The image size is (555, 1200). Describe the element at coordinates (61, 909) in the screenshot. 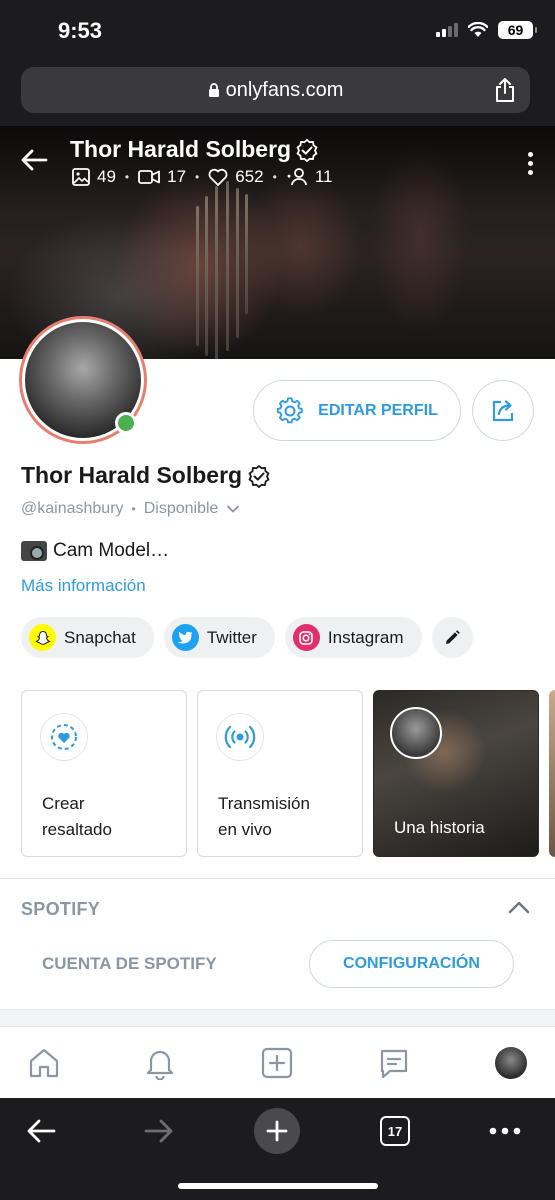

I see `spotify-section-title: SPOTIFY` at that location.